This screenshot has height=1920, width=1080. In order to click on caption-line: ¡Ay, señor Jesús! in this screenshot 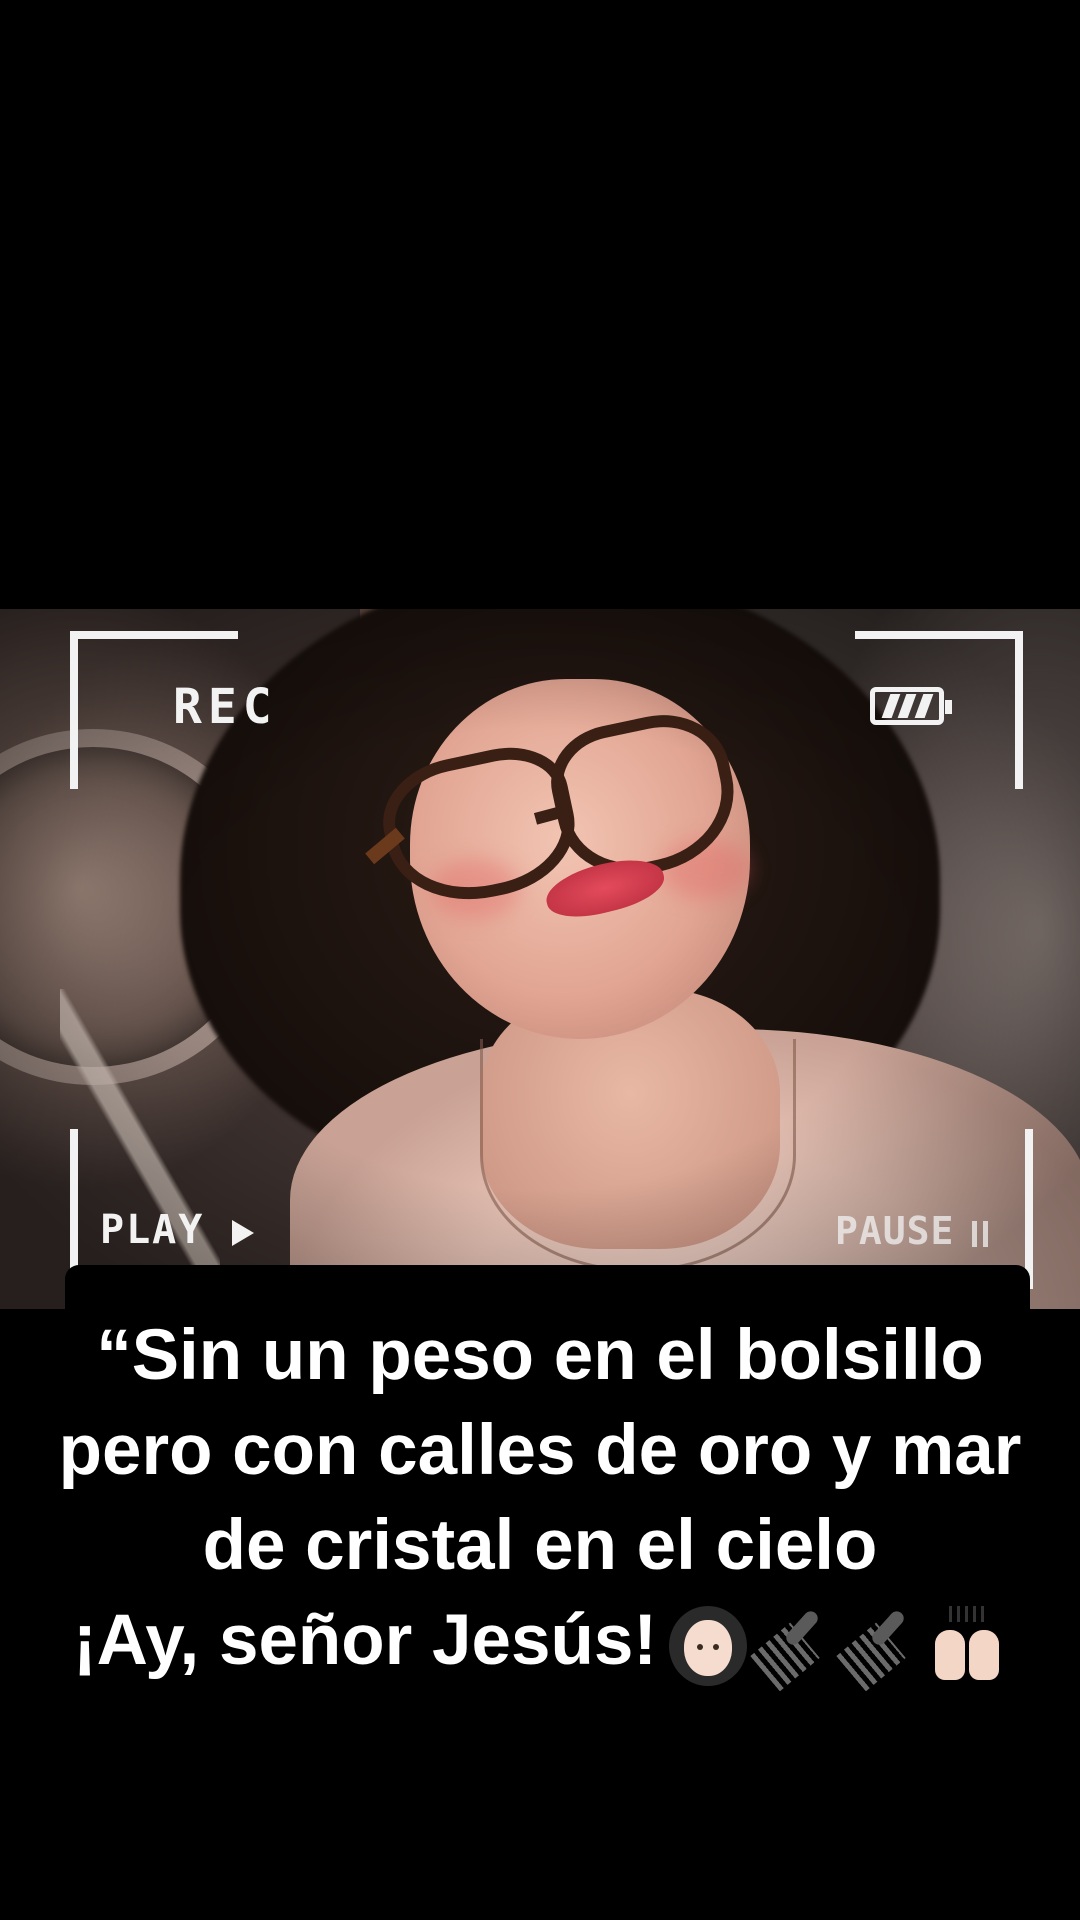, I will do `click(365, 1640)`.